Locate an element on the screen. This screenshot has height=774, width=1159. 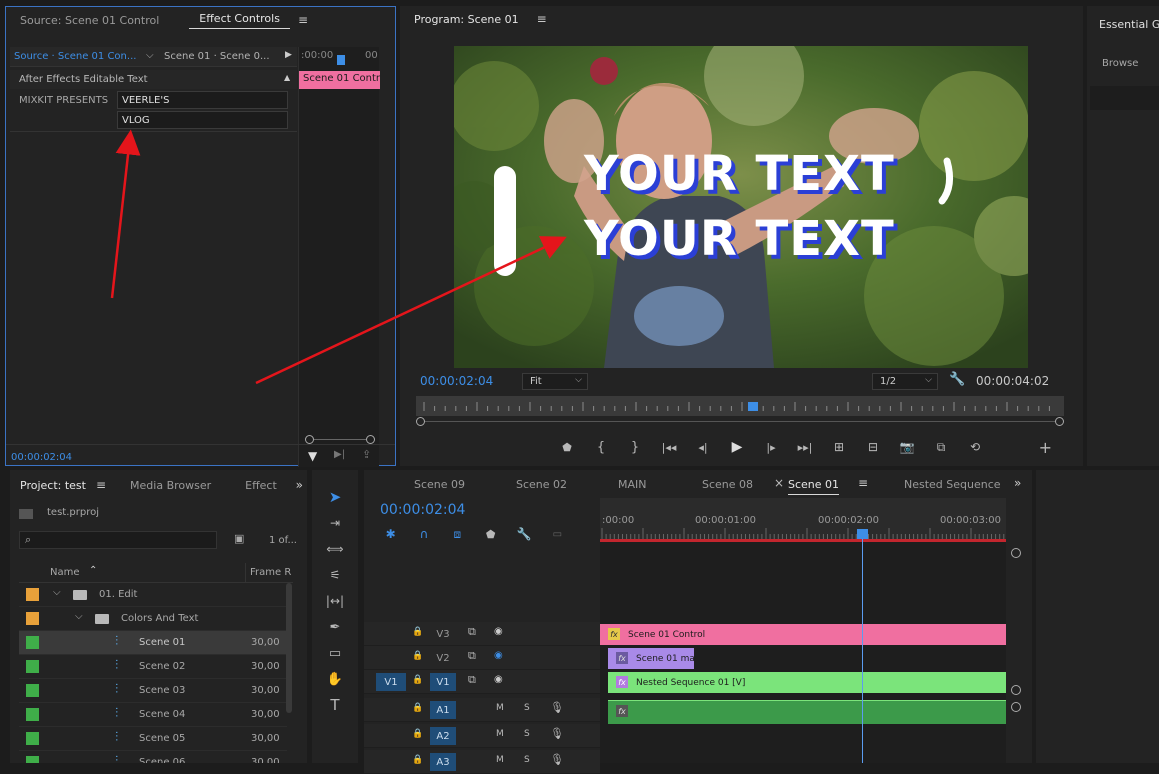
tab-project: Project: test is located at coordinates (53, 485).